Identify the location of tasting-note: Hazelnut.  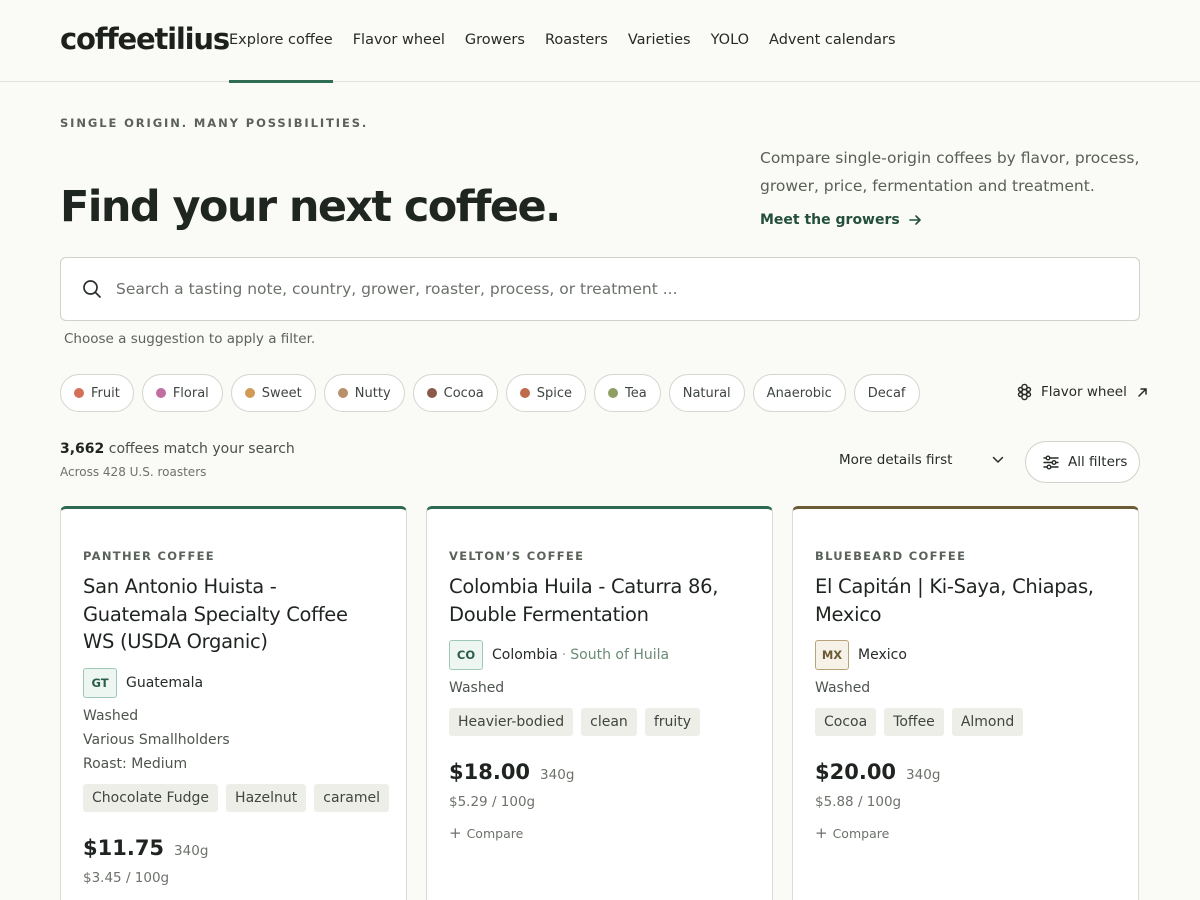
(266, 797).